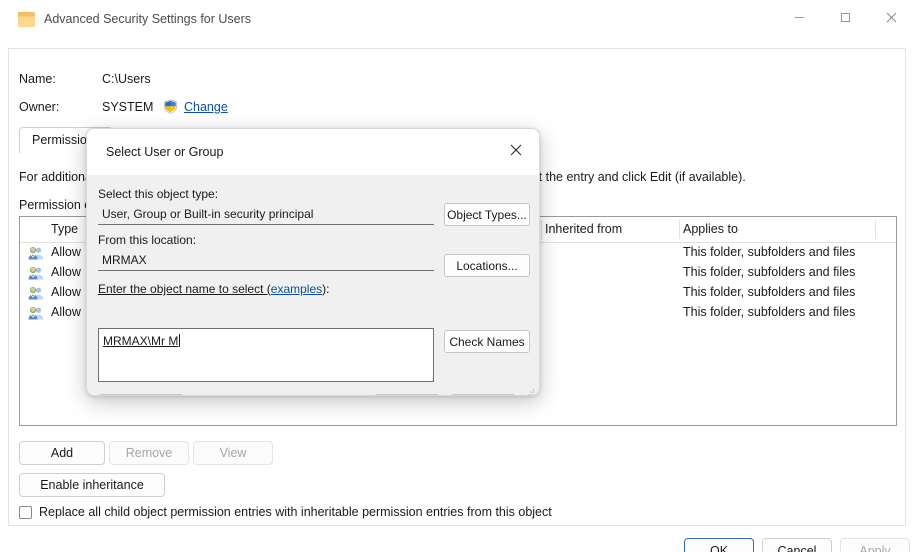 Image resolution: width=914 pixels, height=552 pixels. I want to click on name-value: C:\Users, so click(126, 79).